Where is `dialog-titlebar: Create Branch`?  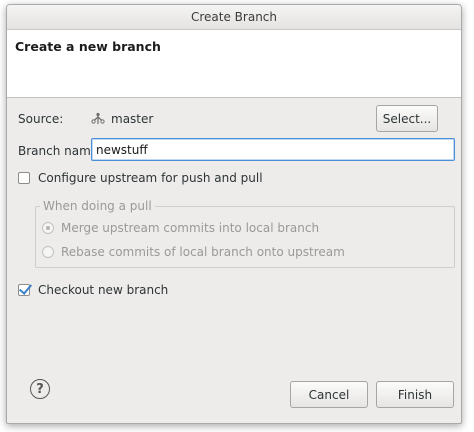 dialog-titlebar: Create Branch is located at coordinates (234, 17).